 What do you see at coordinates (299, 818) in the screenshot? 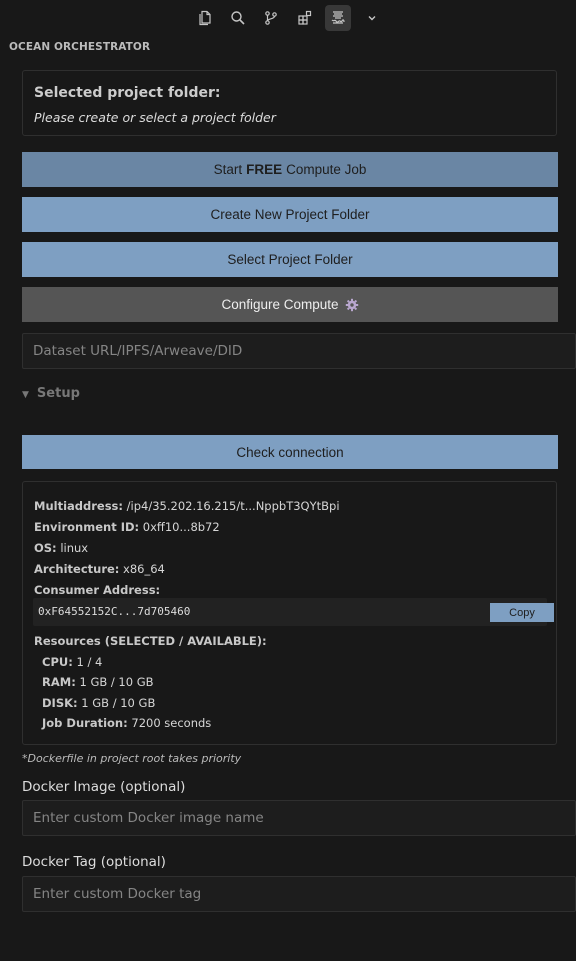
I see `docker-image-input` at bounding box center [299, 818].